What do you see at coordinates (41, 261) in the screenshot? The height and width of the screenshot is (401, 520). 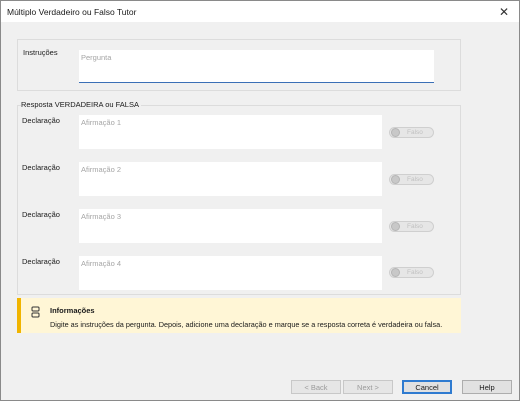 I see `statement-label-4: Declaração` at bounding box center [41, 261].